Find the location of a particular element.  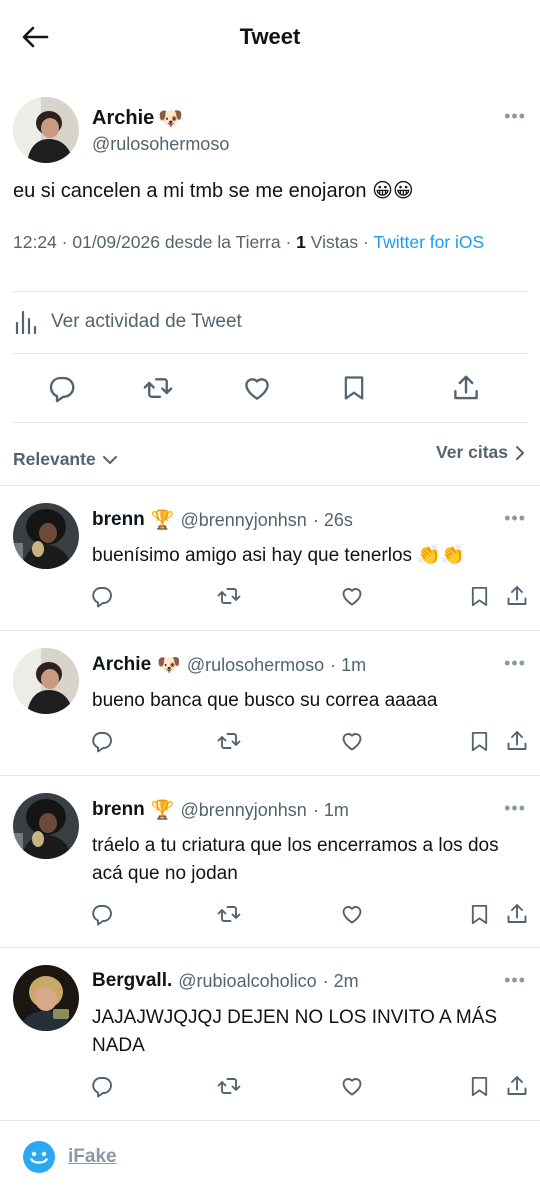

tweet-source: Twitter for iOS is located at coordinates (428, 242).